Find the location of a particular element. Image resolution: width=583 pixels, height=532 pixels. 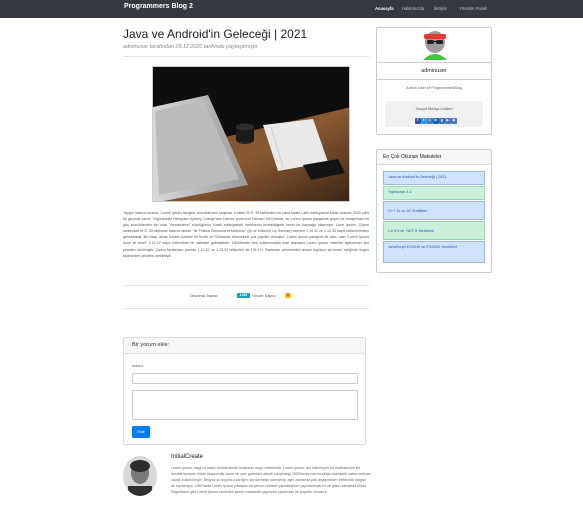

views-count-badge: 1205 is located at coordinates (243, 295).